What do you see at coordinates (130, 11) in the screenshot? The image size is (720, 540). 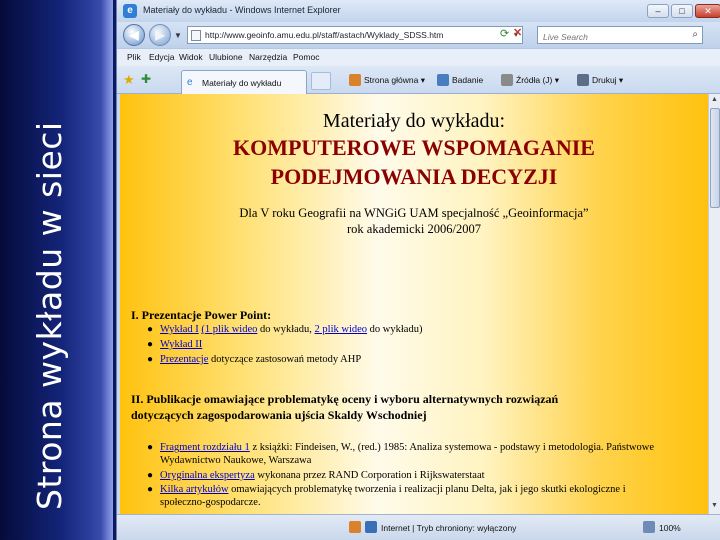 I see `ie-icon: e` at bounding box center [130, 11].